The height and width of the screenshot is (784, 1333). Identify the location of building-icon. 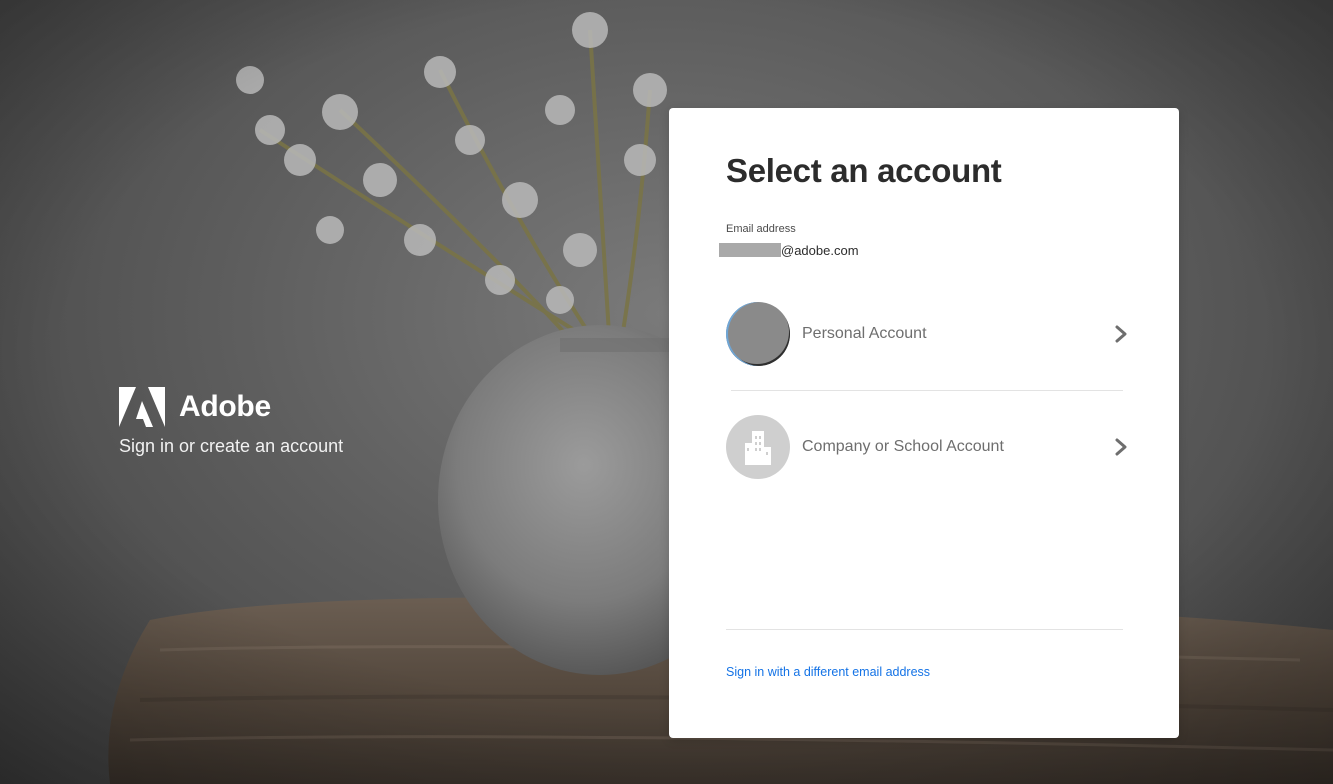
(758, 447).